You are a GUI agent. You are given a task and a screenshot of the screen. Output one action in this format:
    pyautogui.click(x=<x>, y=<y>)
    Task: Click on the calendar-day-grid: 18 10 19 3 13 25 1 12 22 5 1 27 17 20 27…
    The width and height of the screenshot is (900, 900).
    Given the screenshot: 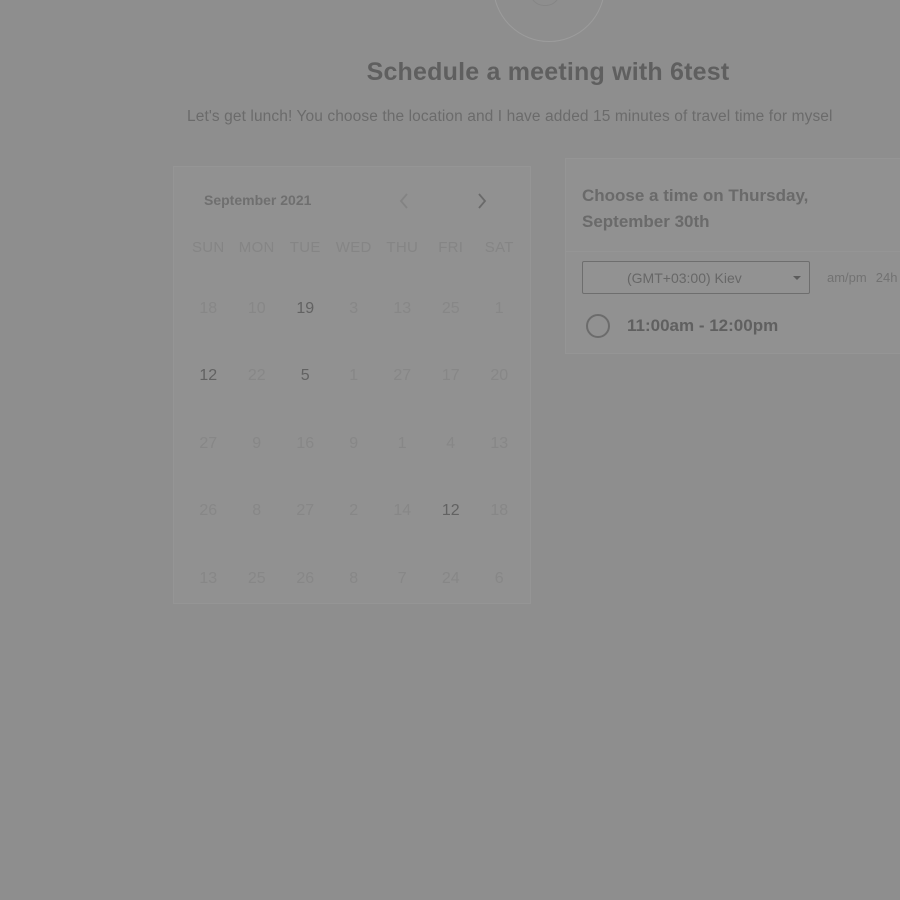 What is the action you would take?
    pyautogui.click(x=354, y=444)
    